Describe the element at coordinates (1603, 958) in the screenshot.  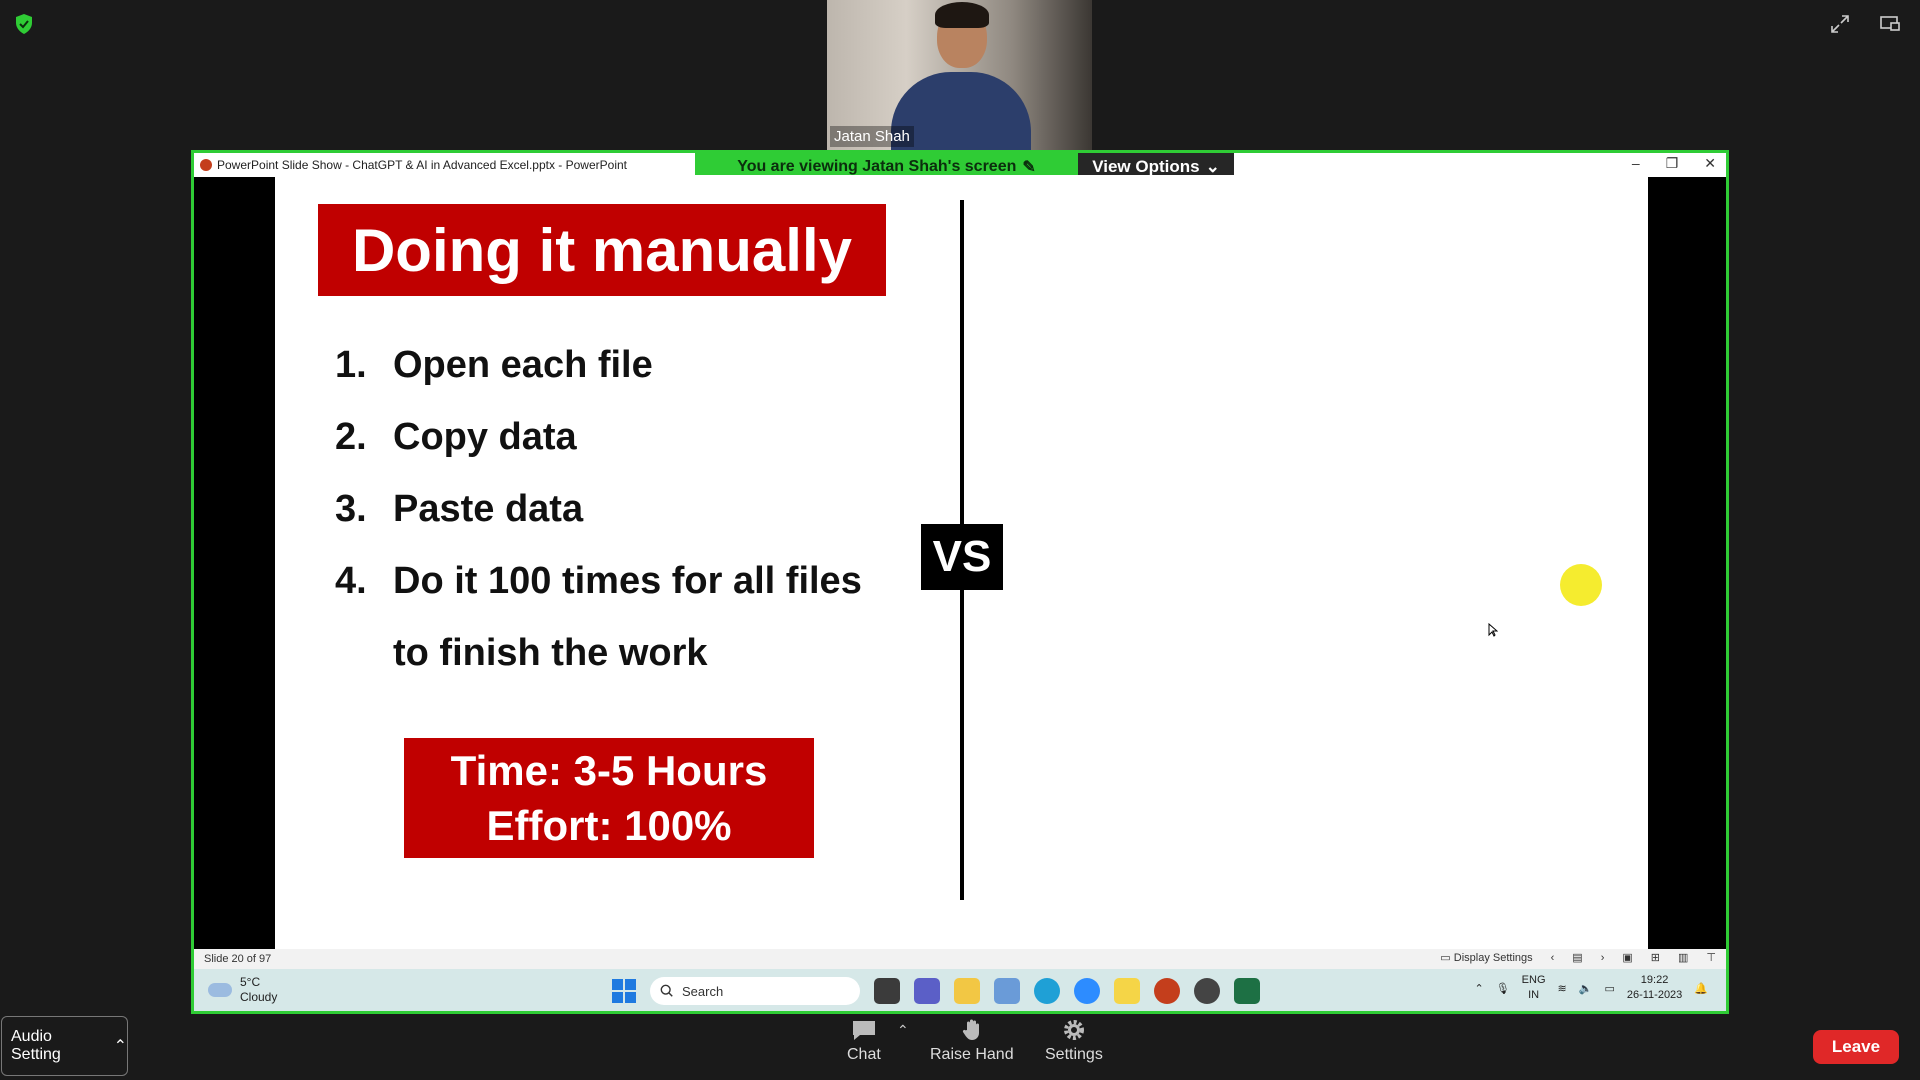
I see `next-slide-icon: ›` at that location.